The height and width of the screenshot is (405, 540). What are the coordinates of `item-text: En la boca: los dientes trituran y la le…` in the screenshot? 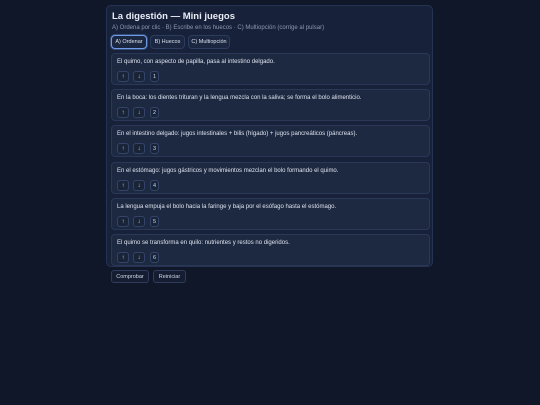 It's located at (239, 98).